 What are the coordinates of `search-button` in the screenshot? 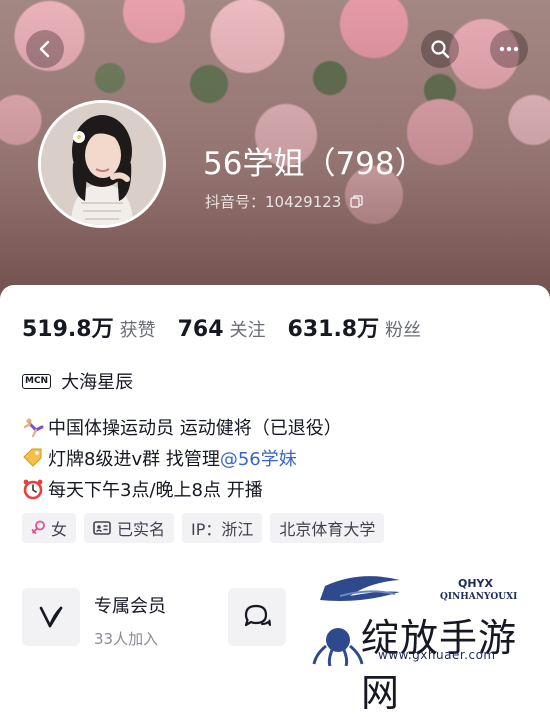 It's located at (440, 49).